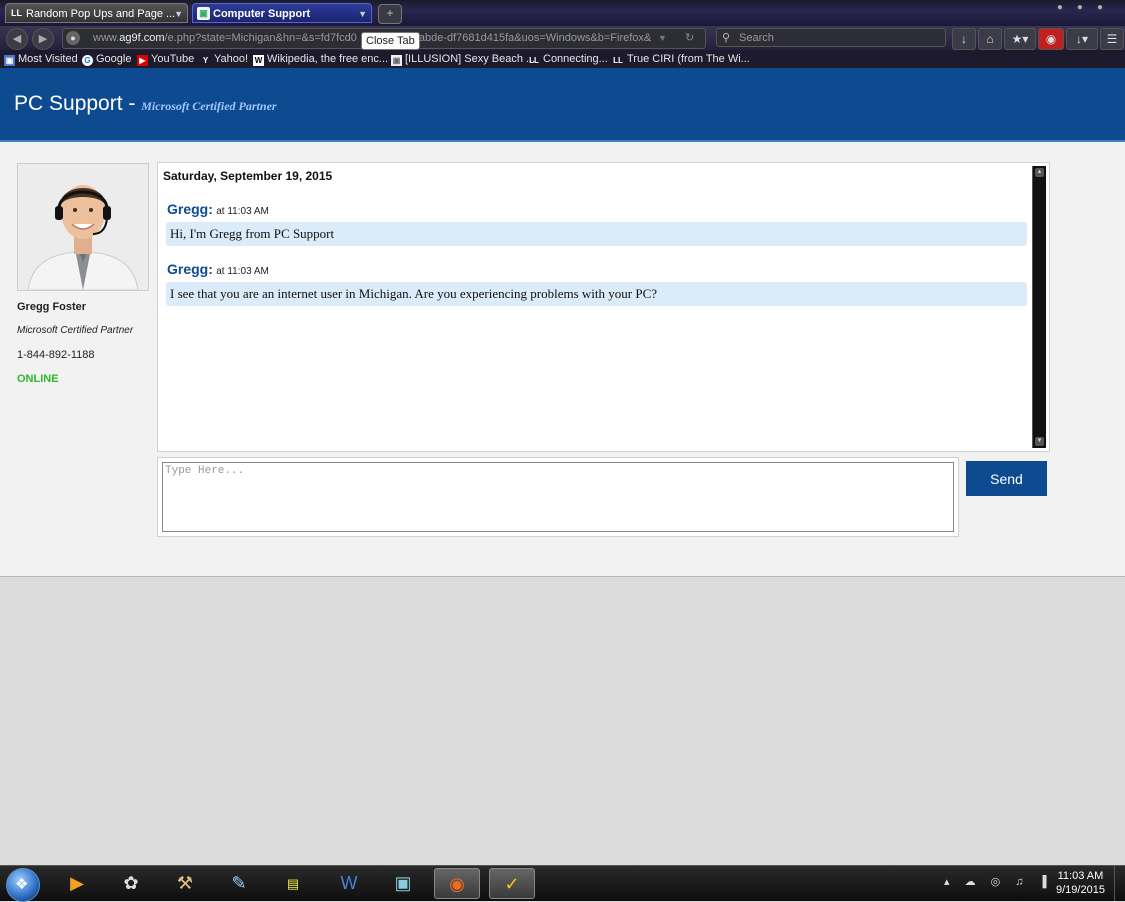 Image resolution: width=1125 pixels, height=902 pixels. What do you see at coordinates (689, 38) in the screenshot?
I see `reload-icon: ↻` at bounding box center [689, 38].